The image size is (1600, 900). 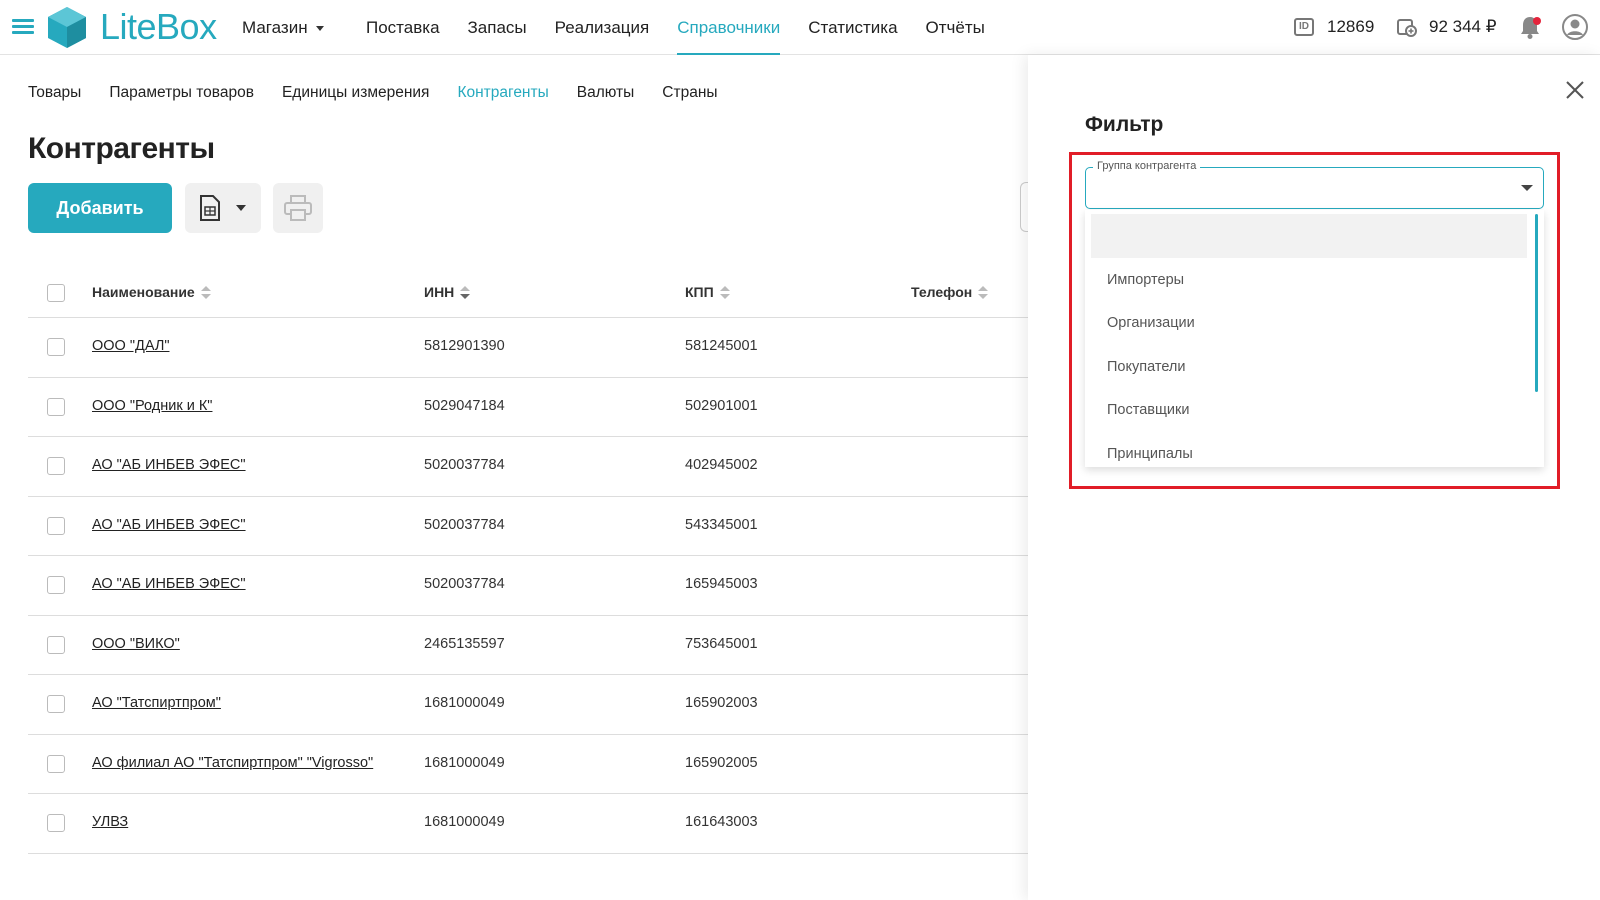 I want to click on contractor-group-select, so click(x=1314, y=188).